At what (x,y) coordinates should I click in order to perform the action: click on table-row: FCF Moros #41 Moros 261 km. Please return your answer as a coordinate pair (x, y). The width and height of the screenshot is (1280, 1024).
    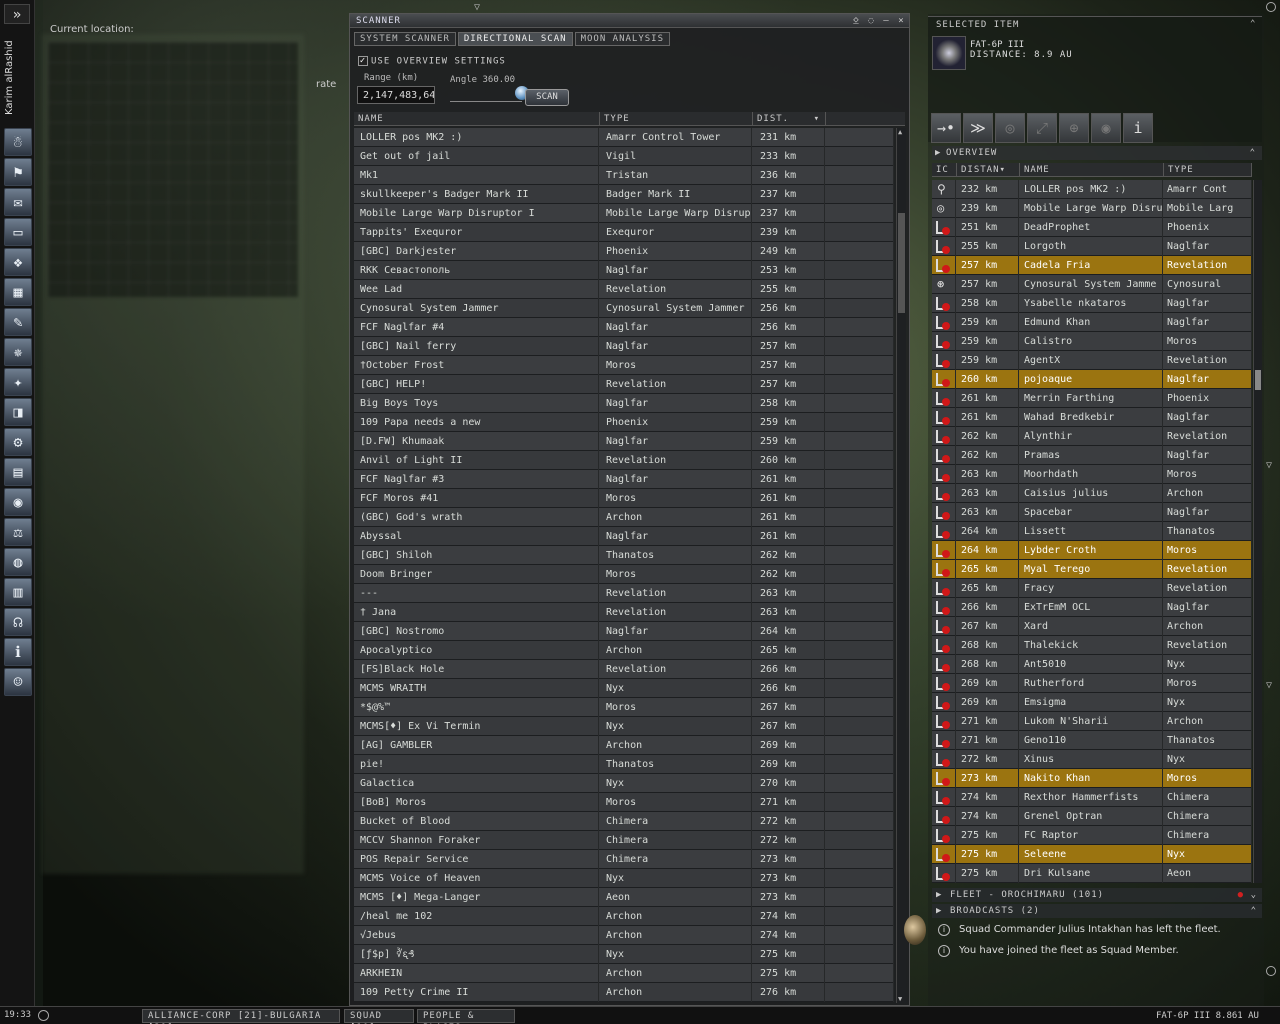
    Looking at the image, I should click on (624, 498).